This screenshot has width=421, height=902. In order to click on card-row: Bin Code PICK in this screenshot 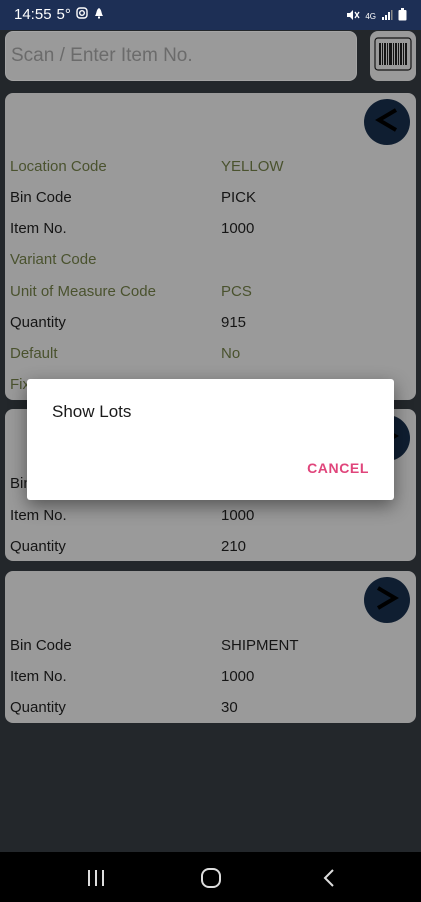, I will do `click(210, 200)`.